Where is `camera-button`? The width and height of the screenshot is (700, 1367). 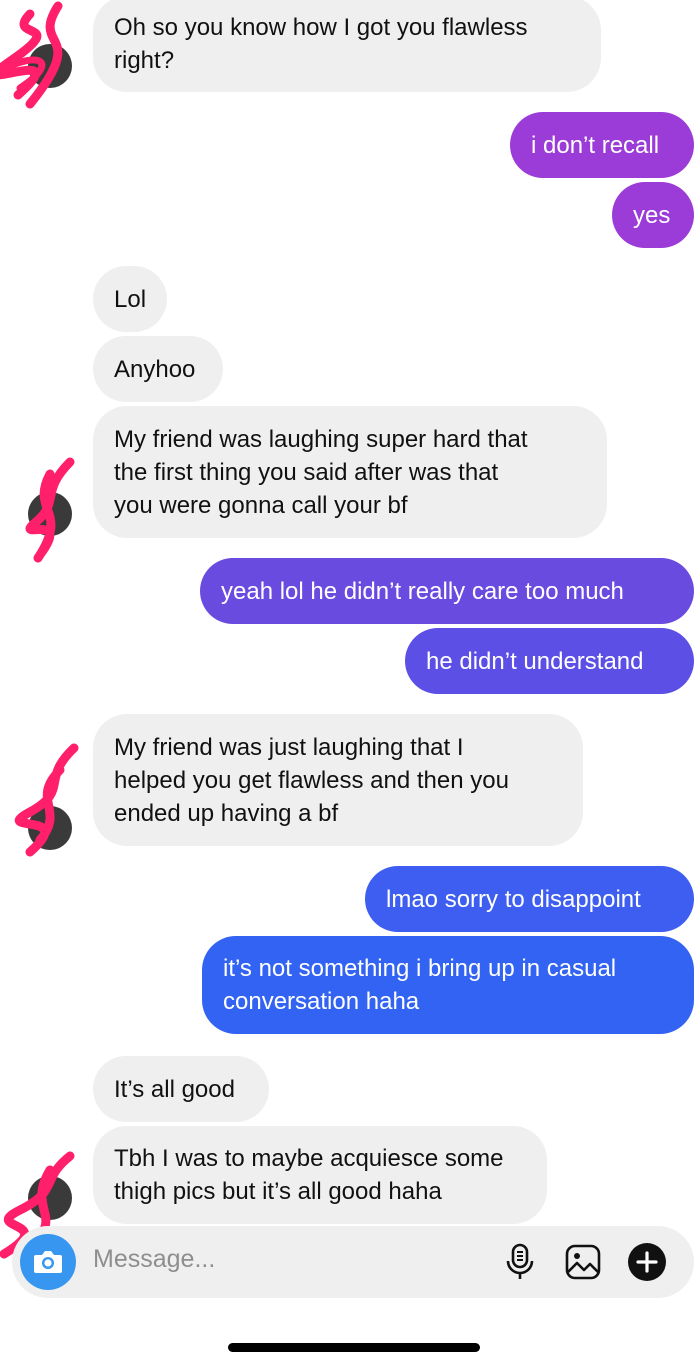
camera-button is located at coordinates (48, 1262).